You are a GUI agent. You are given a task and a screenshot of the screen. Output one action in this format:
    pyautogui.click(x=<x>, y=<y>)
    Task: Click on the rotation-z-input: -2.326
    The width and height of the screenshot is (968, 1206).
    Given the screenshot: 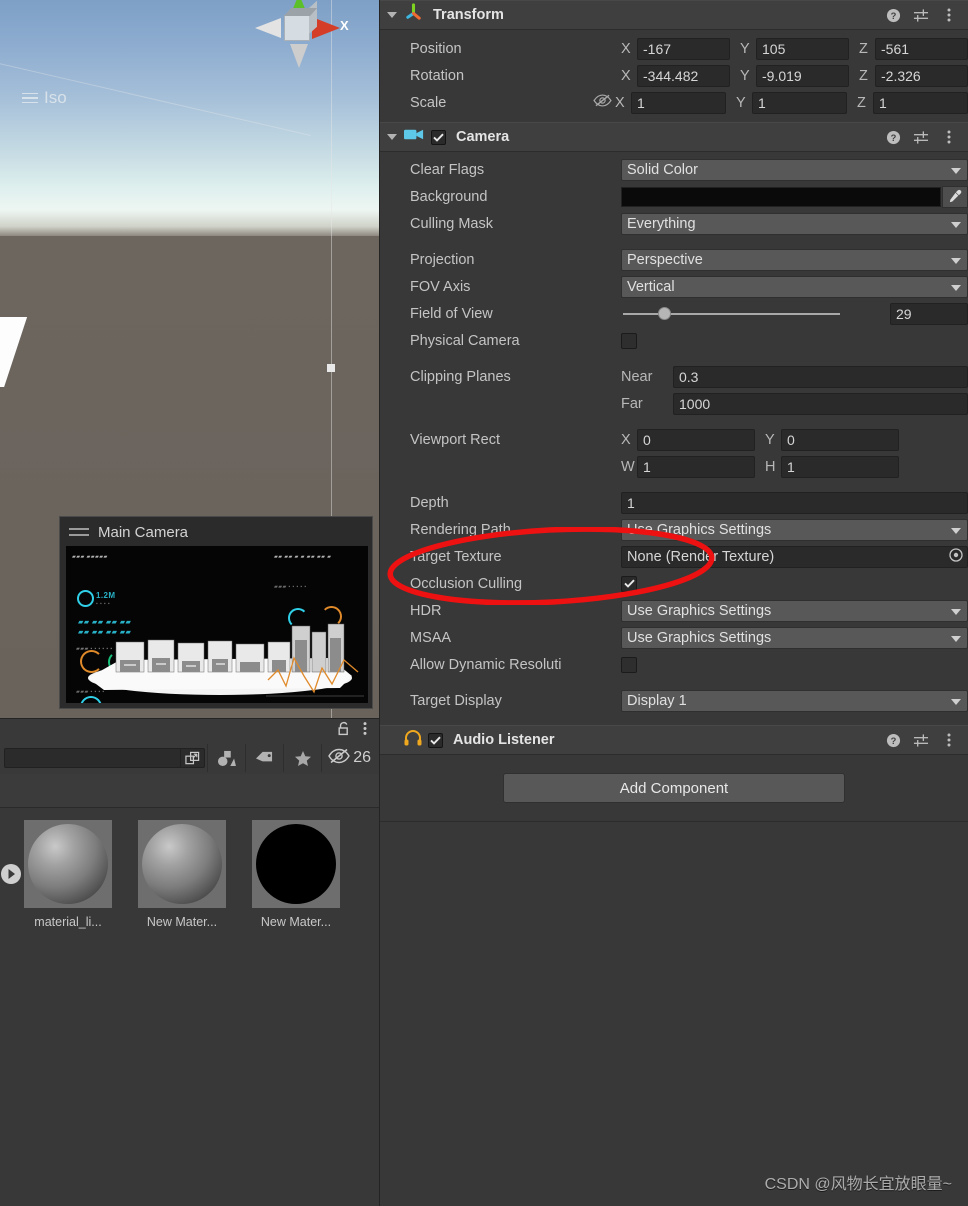 What is the action you would take?
    pyautogui.click(x=921, y=75)
    